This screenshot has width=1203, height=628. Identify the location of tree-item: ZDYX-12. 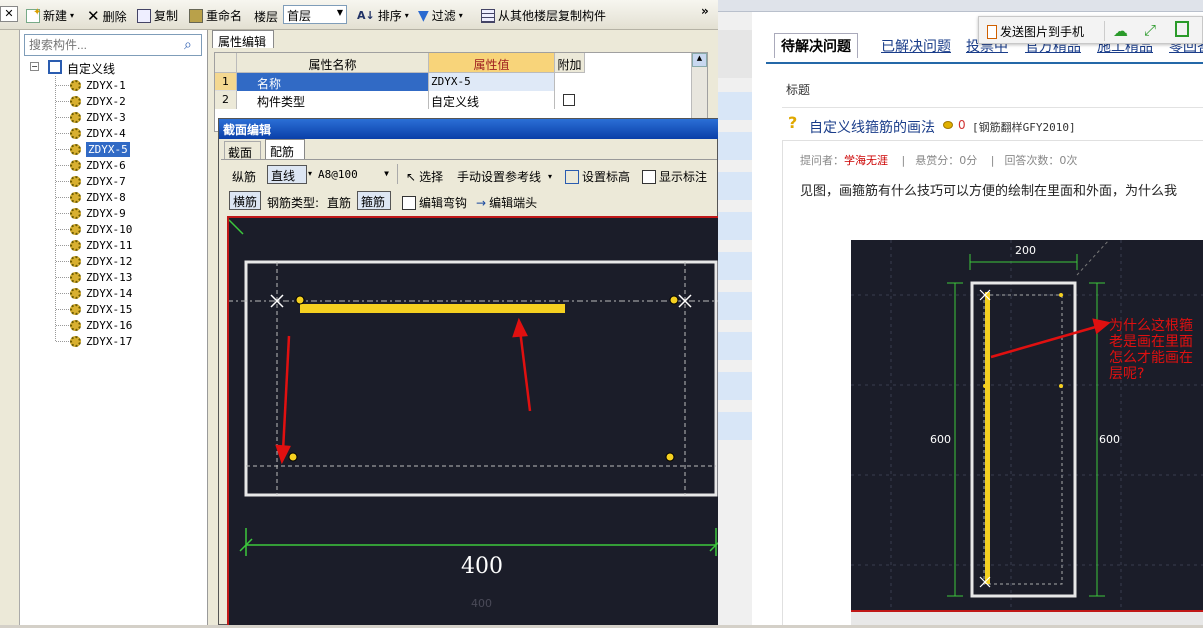
(109, 261).